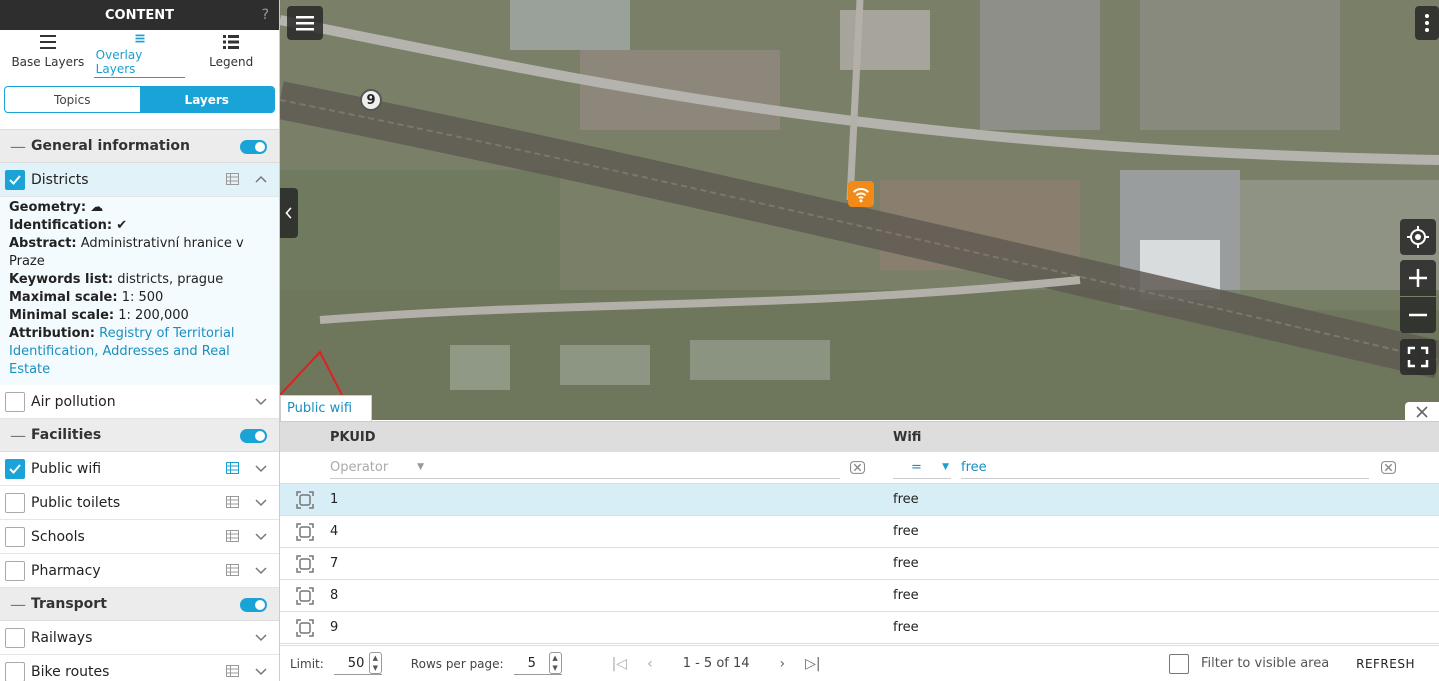 This screenshot has width=1439, height=681. I want to click on table-row: 9 free, so click(859, 628).